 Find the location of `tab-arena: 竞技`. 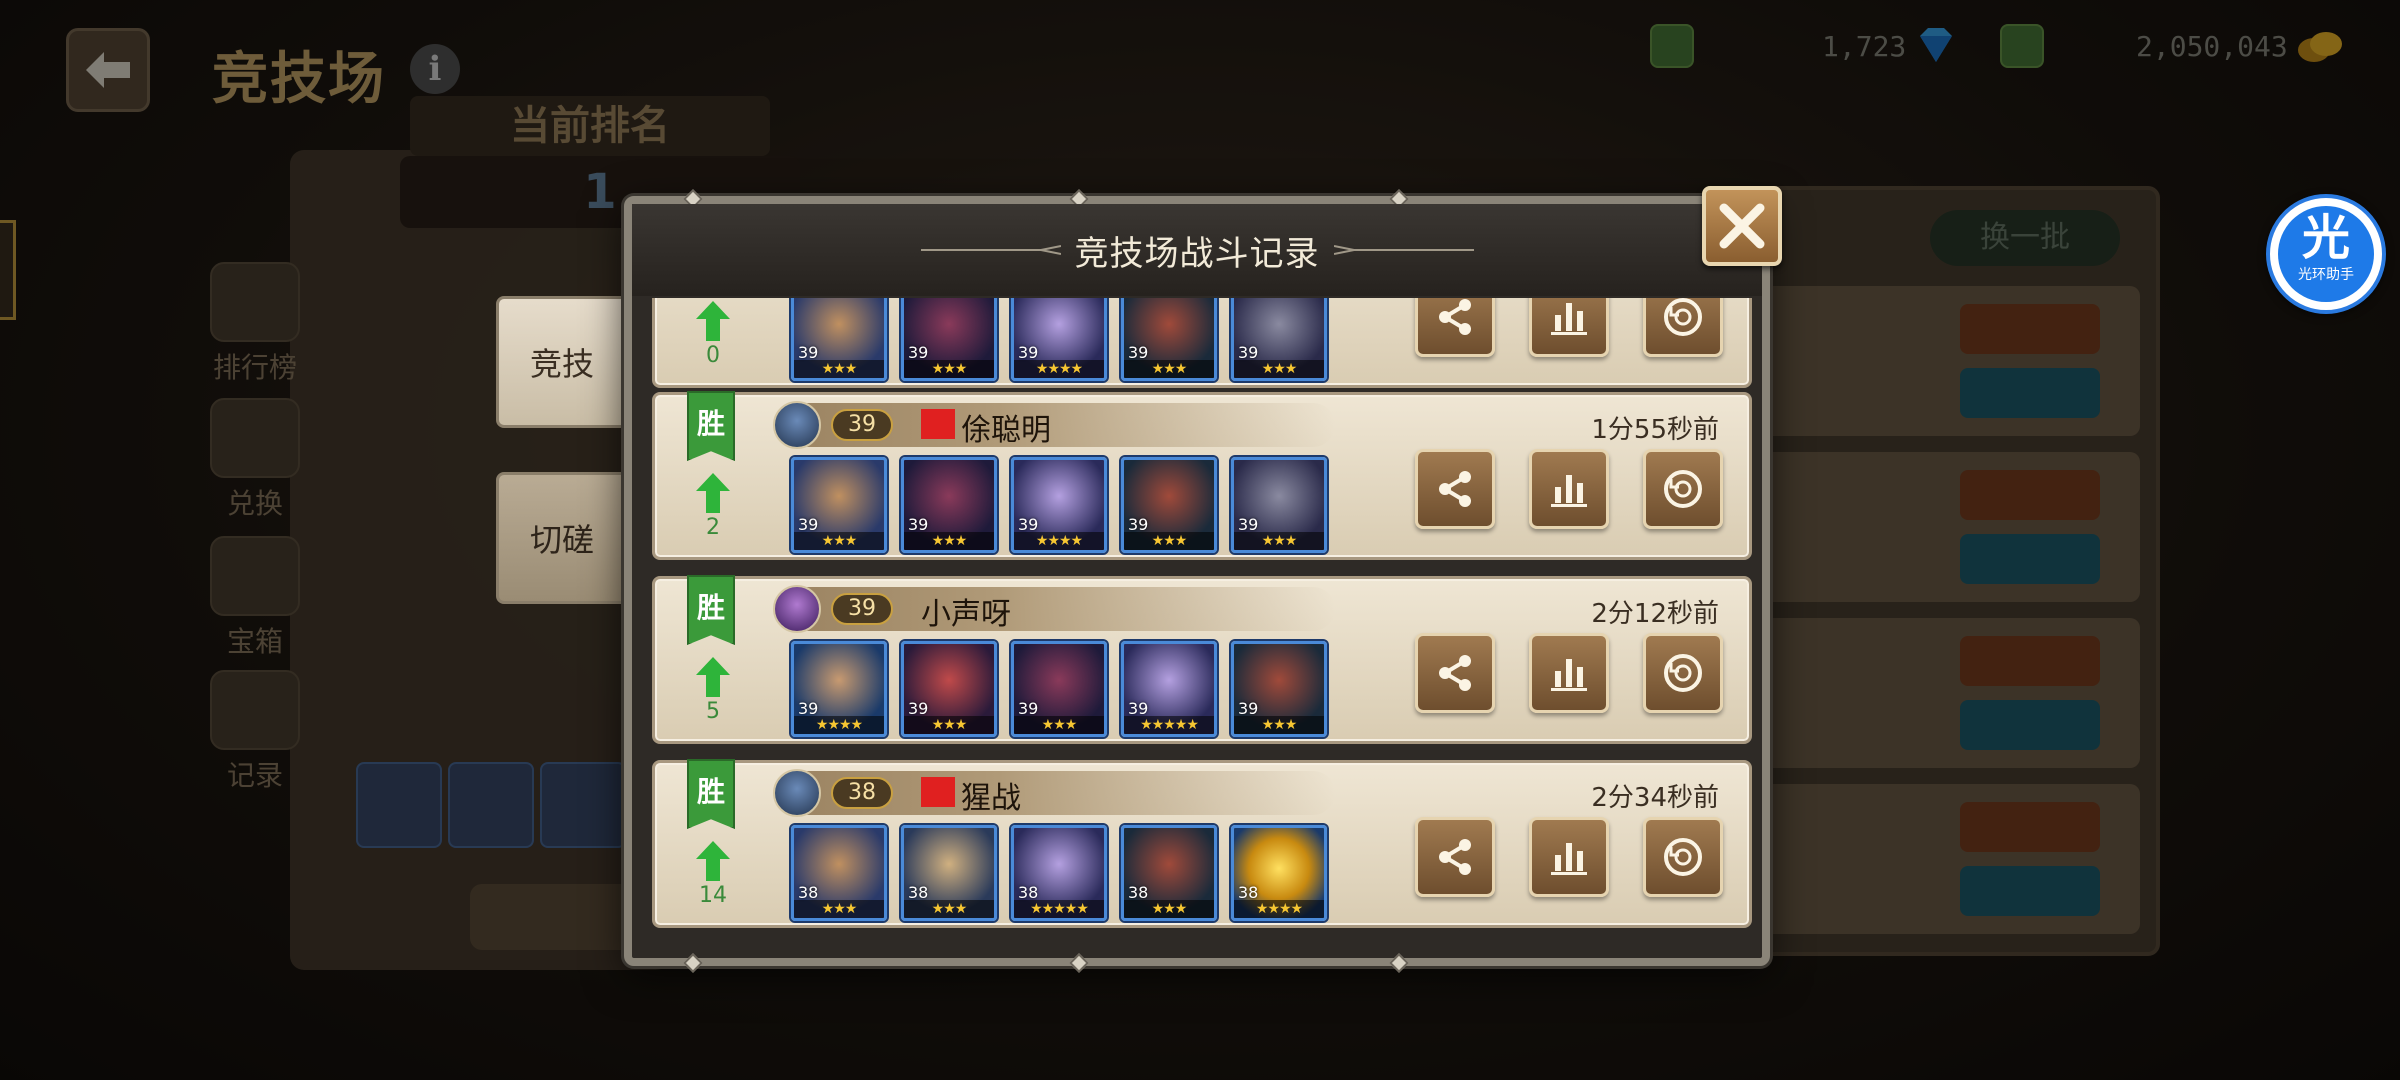

tab-arena: 竞技 is located at coordinates (562, 362).